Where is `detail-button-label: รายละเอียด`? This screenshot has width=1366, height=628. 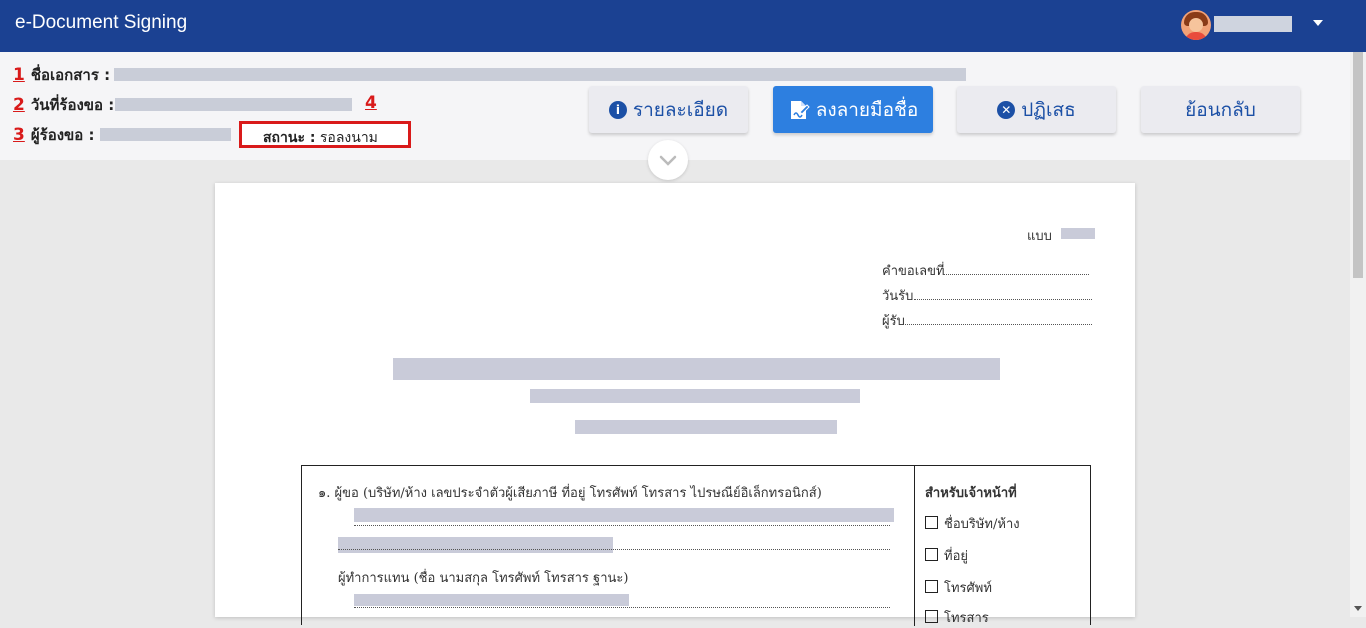 detail-button-label: รายละเอียด is located at coordinates (680, 109).